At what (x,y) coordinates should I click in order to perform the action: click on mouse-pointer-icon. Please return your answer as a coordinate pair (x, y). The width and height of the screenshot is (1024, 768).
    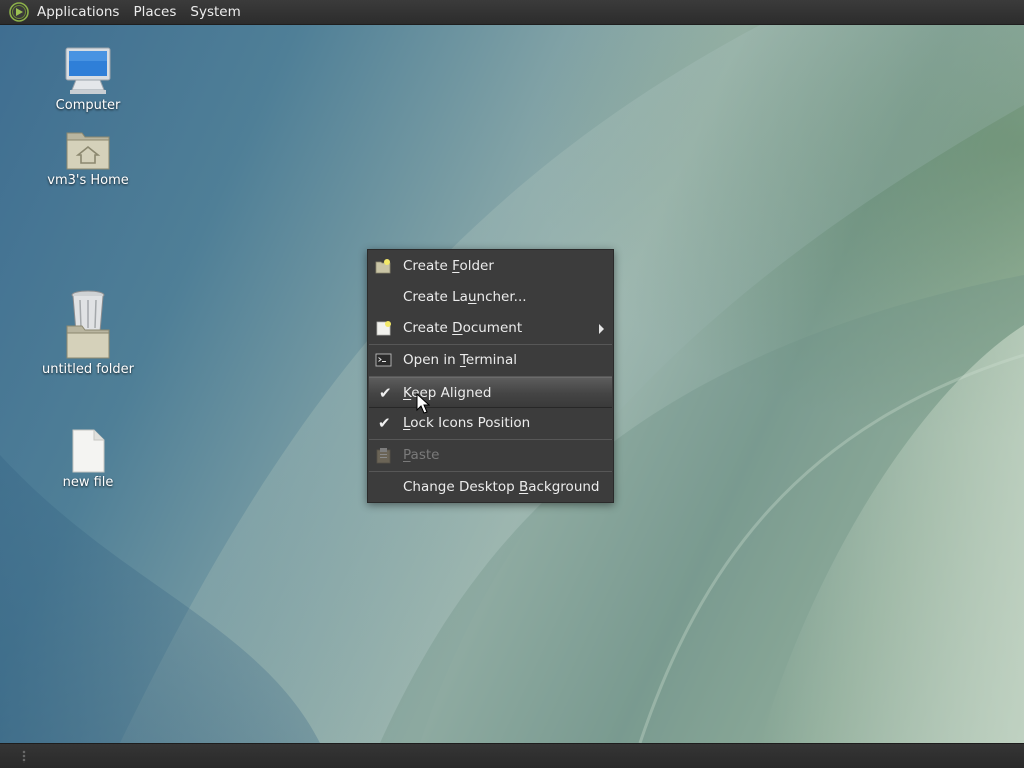
    Looking at the image, I should click on (423, 403).